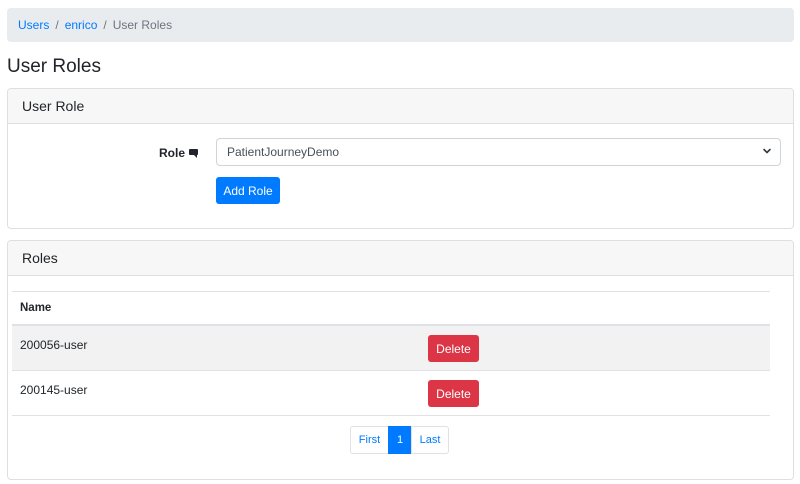  Describe the element at coordinates (391, 308) in the screenshot. I see `table-header-name: Name` at that location.